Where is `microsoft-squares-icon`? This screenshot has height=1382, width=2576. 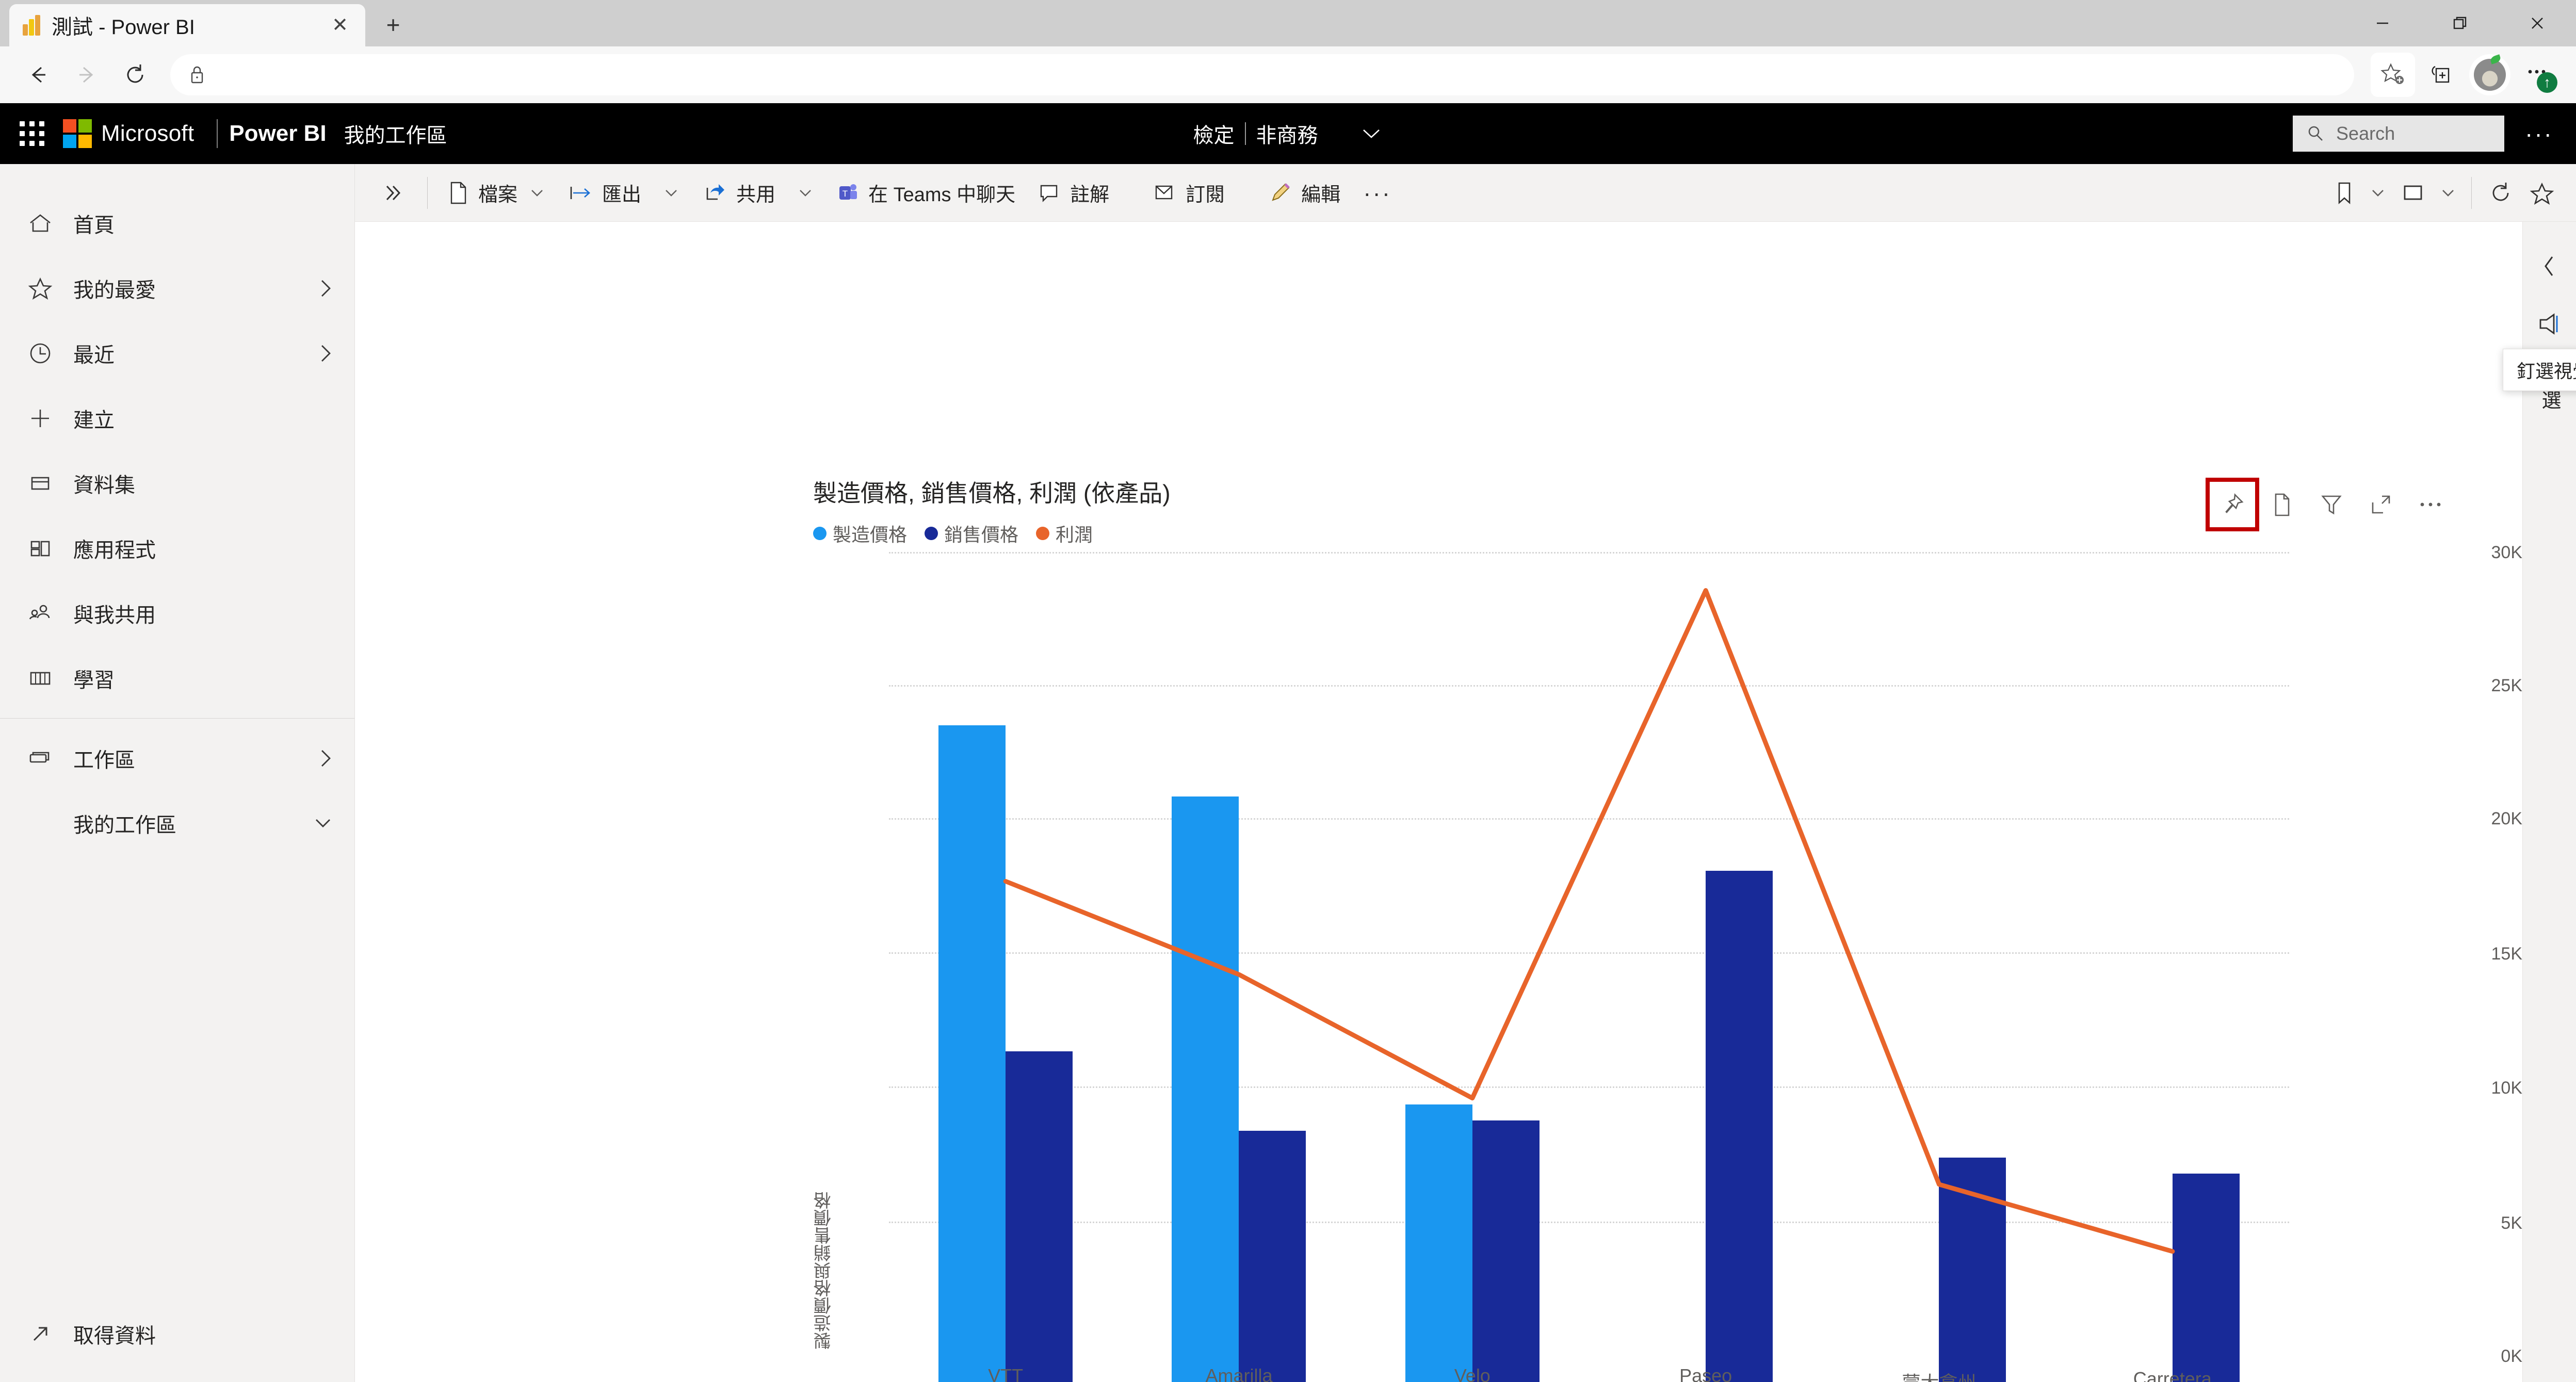 microsoft-squares-icon is located at coordinates (77, 133).